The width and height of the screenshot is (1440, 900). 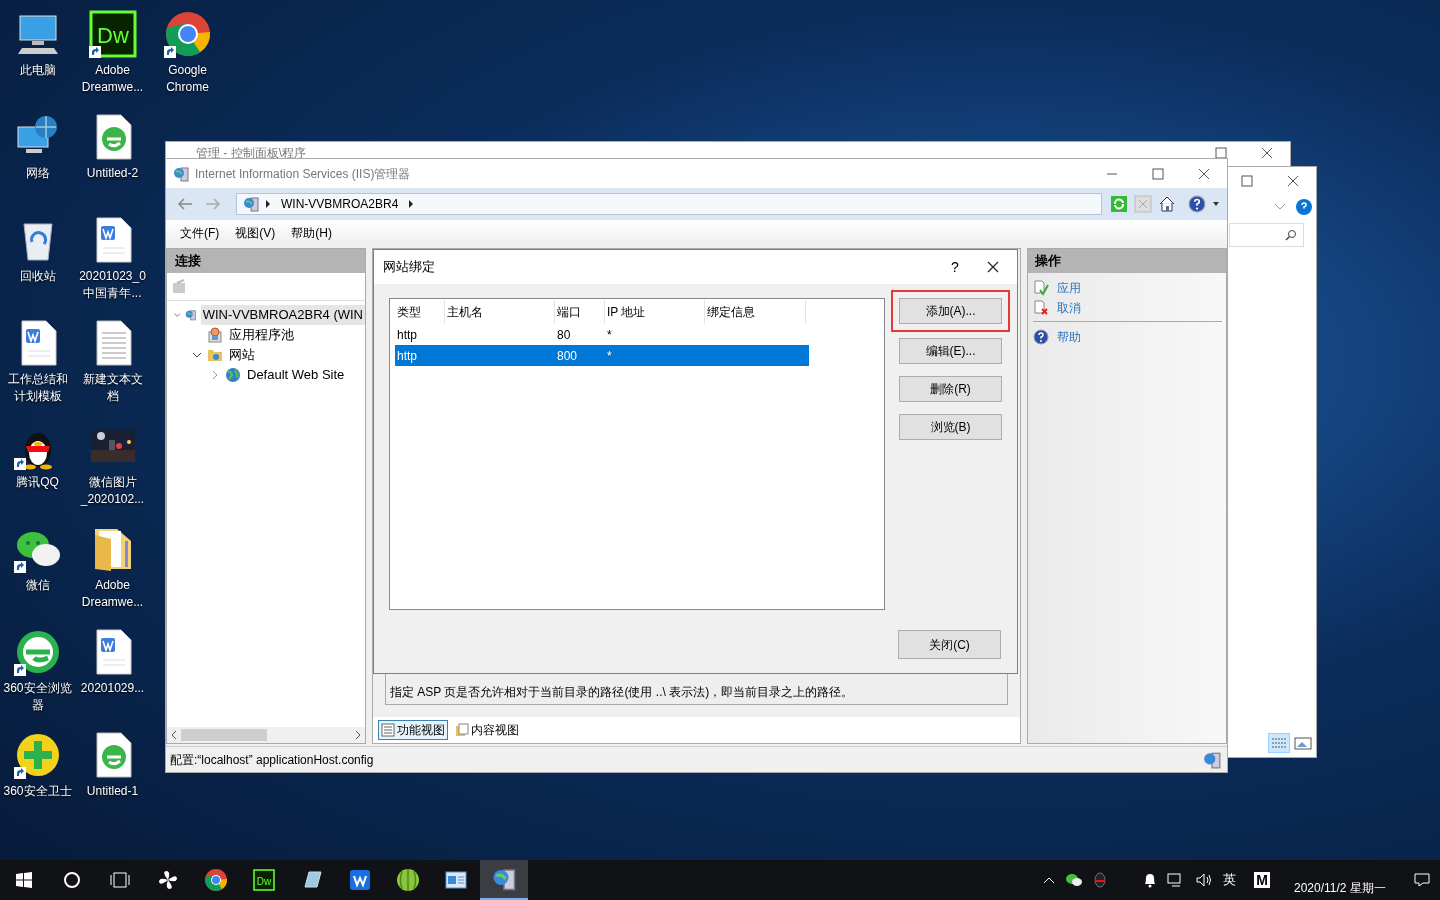 I want to click on close-button: 关闭(C), so click(x=949, y=644).